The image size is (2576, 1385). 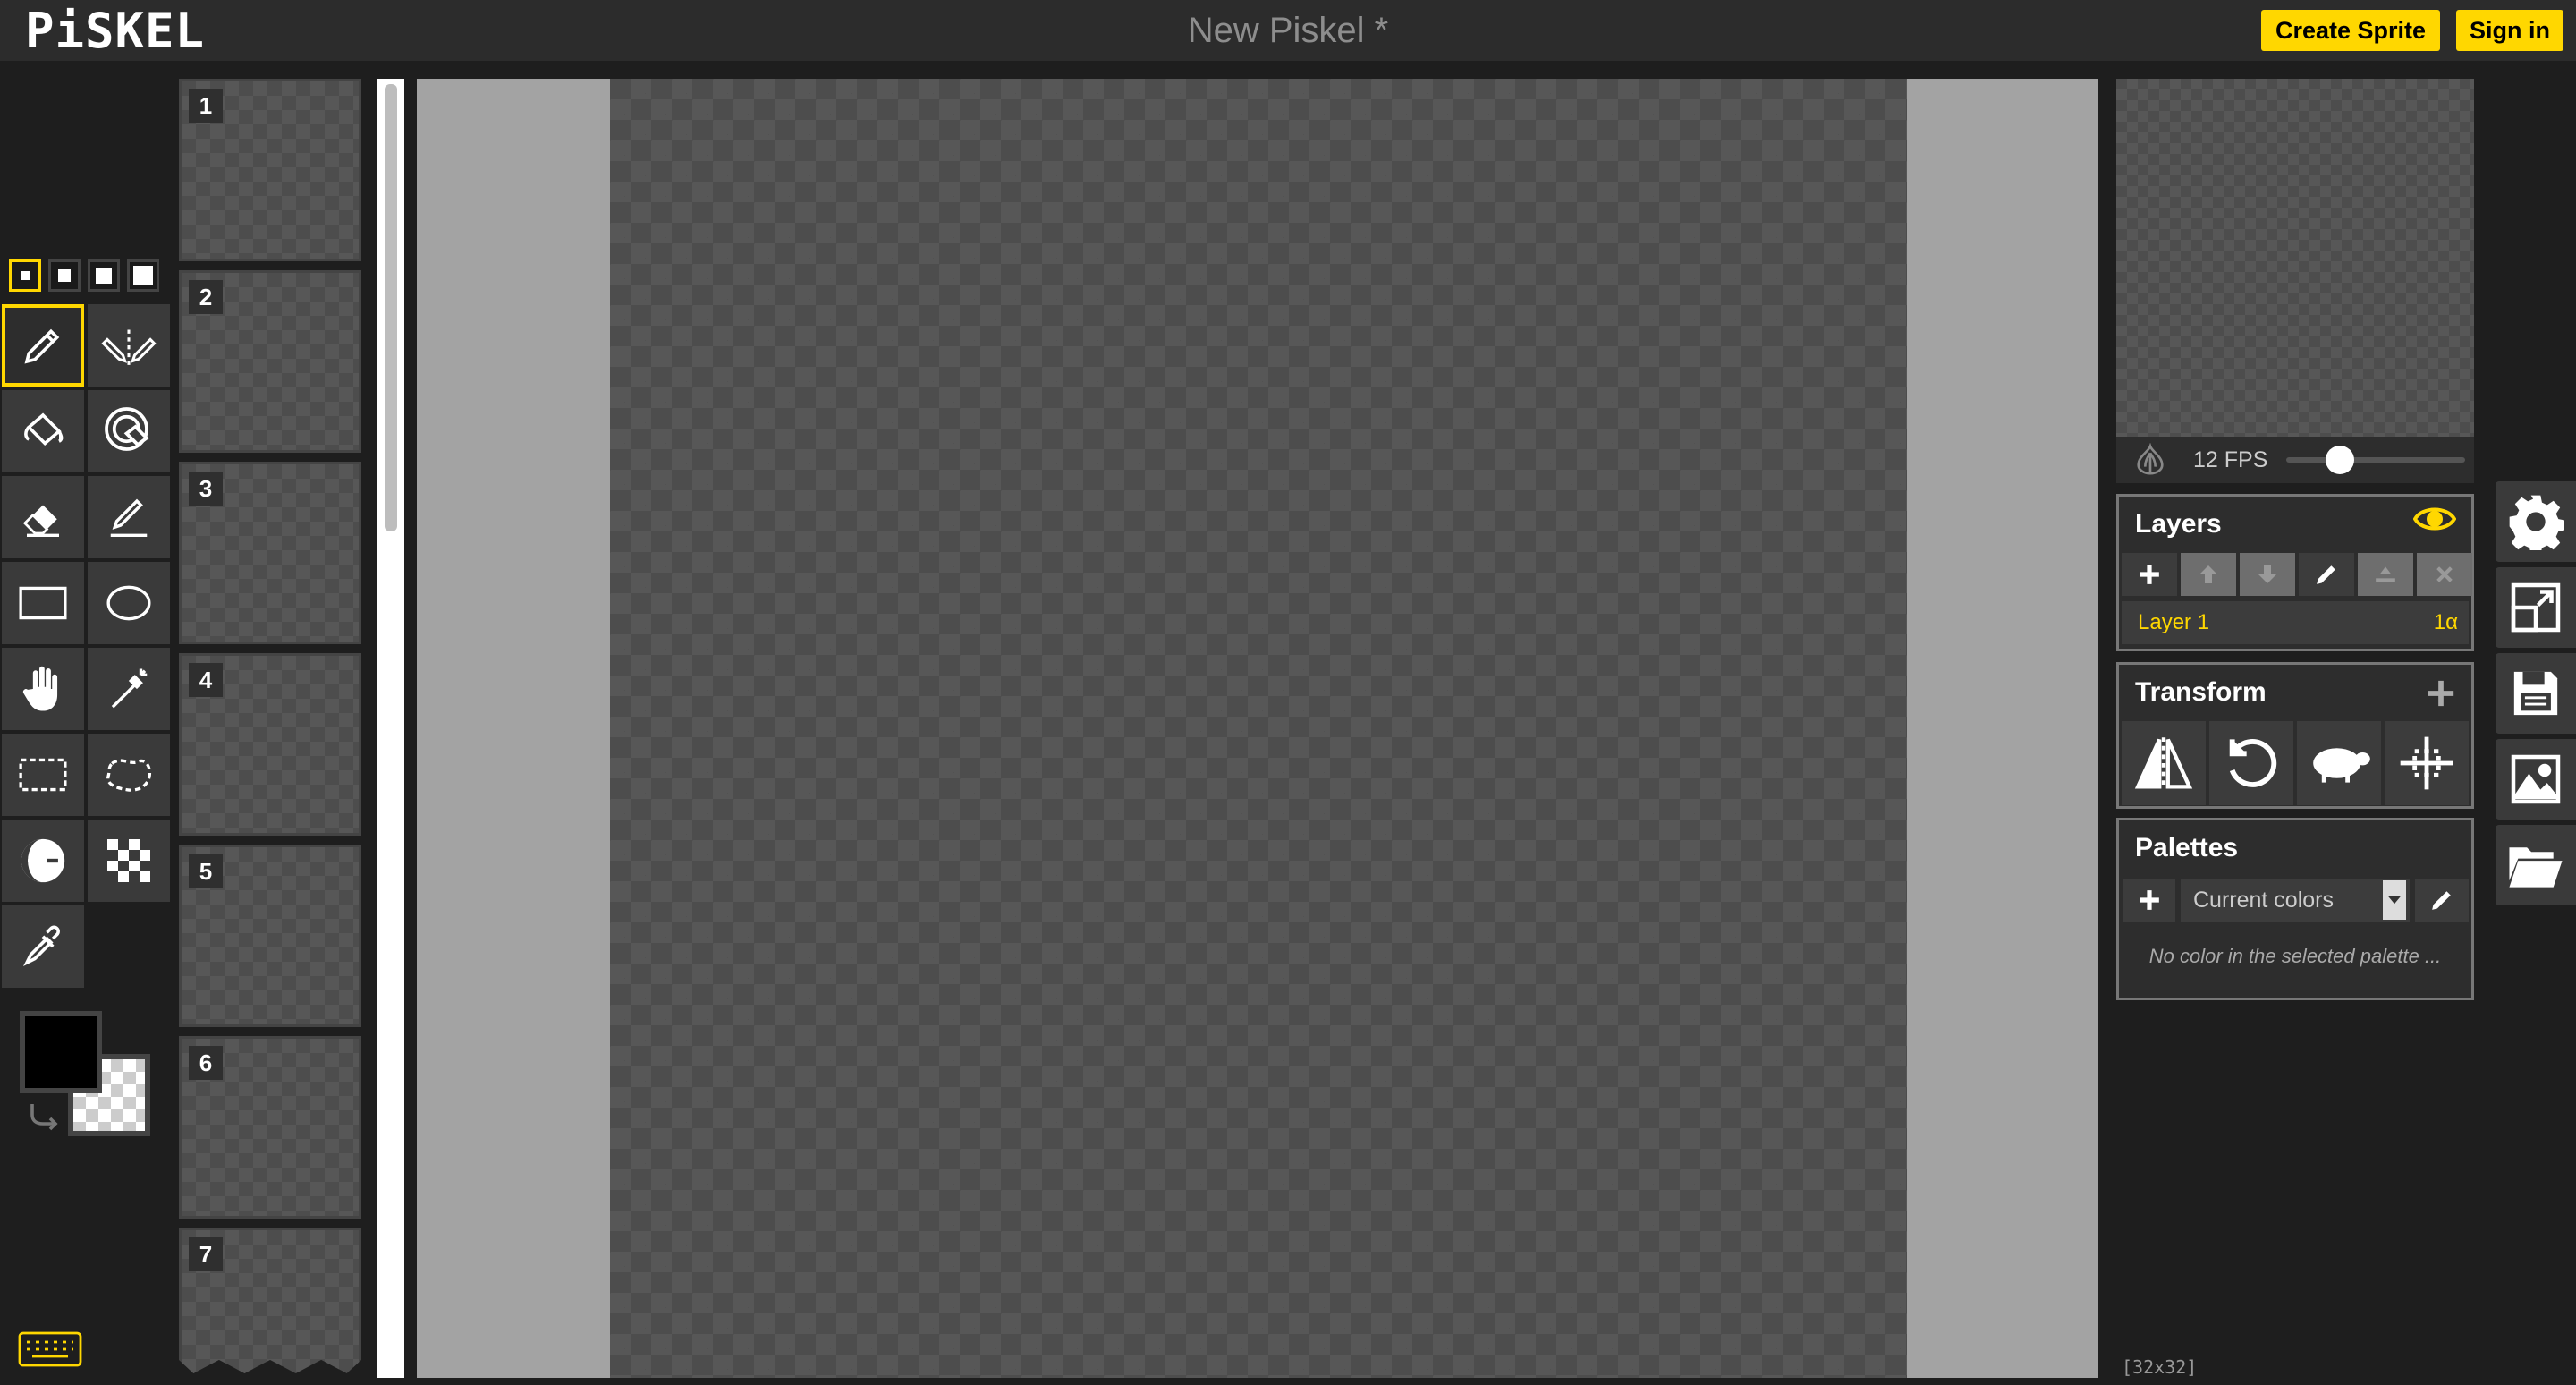 I want to click on save-button, so click(x=2536, y=693).